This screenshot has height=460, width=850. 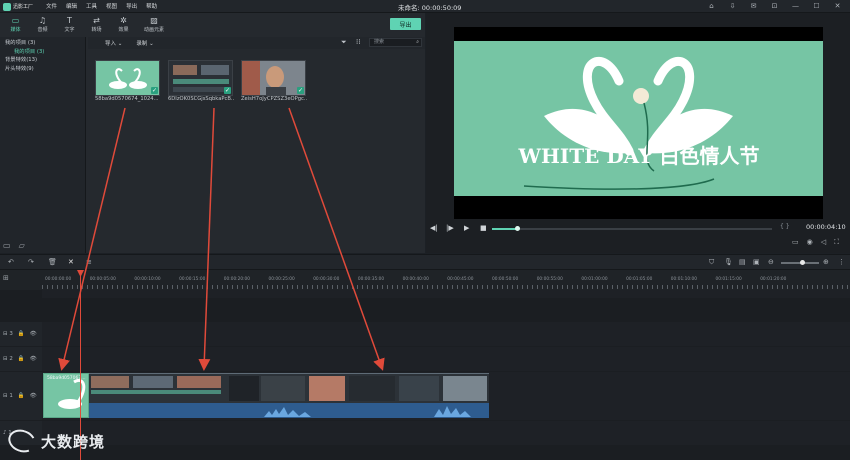 What do you see at coordinates (42, 25) in the screenshot?
I see `tab-audio: ♫ 音频` at bounding box center [42, 25].